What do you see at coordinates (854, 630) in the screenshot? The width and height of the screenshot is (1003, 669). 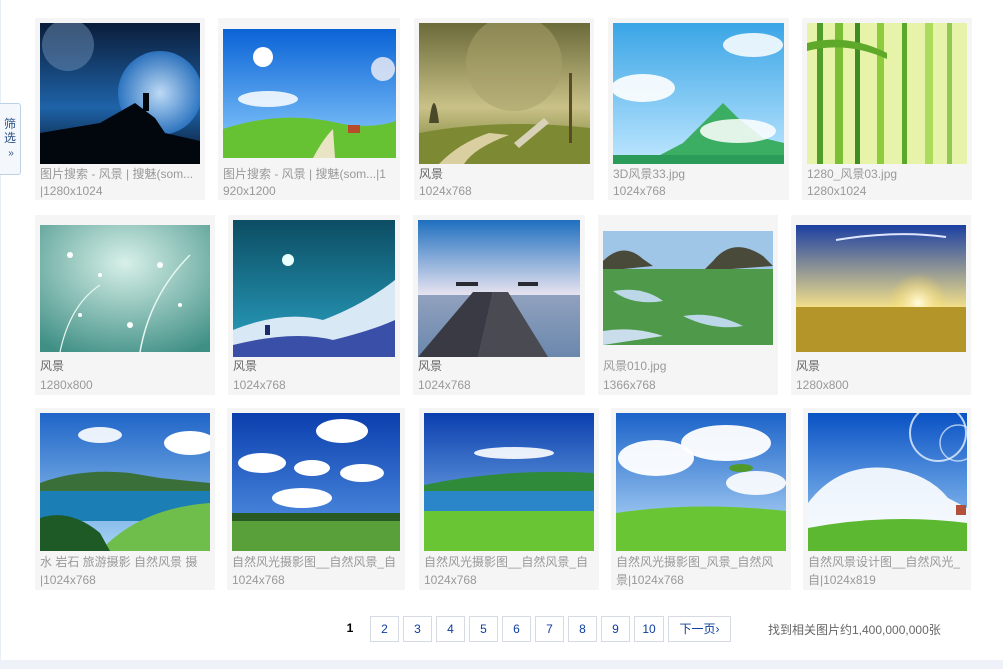 I see `result-count: 找到相关图片约1,400,000,000张` at bounding box center [854, 630].